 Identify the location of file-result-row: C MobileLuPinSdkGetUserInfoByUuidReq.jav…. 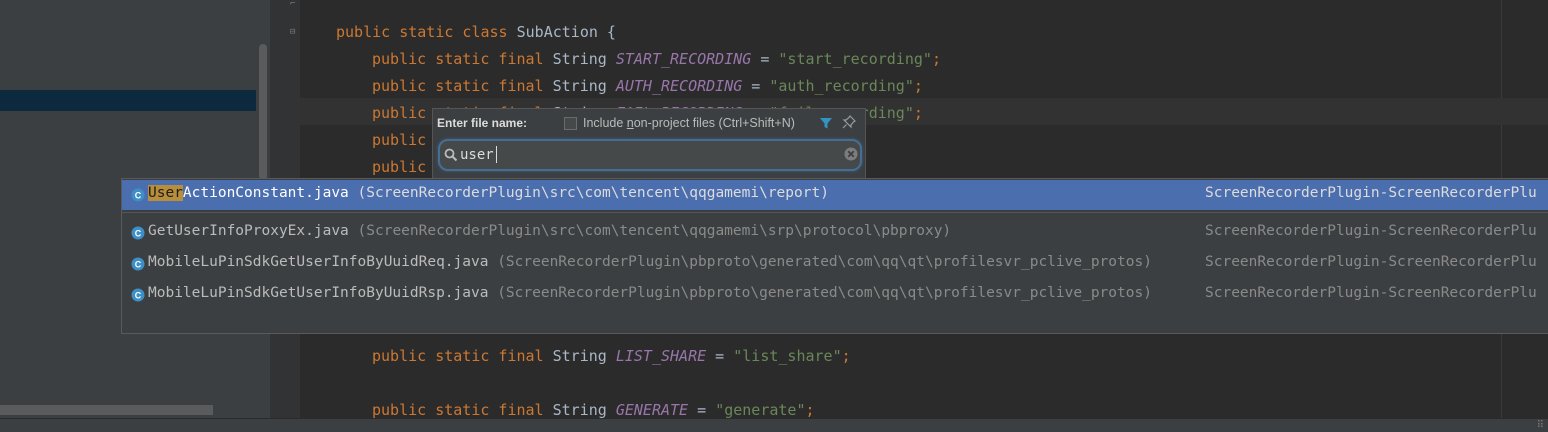
(835, 264).